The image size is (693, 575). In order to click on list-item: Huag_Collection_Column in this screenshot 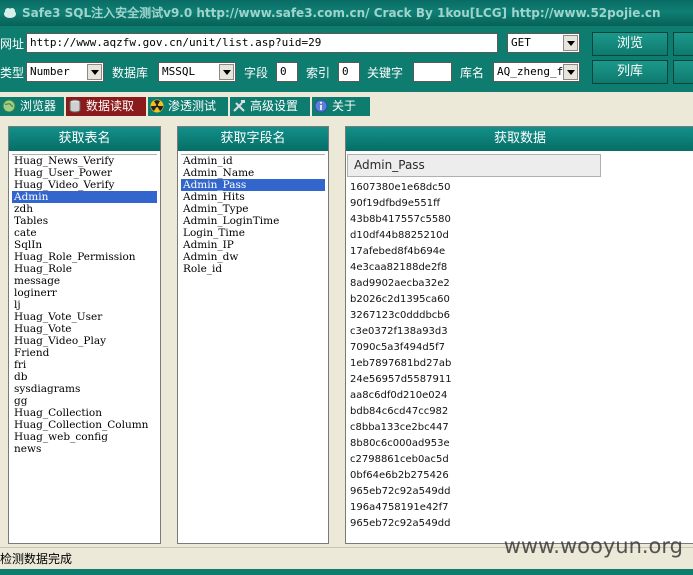, I will do `click(84, 425)`.